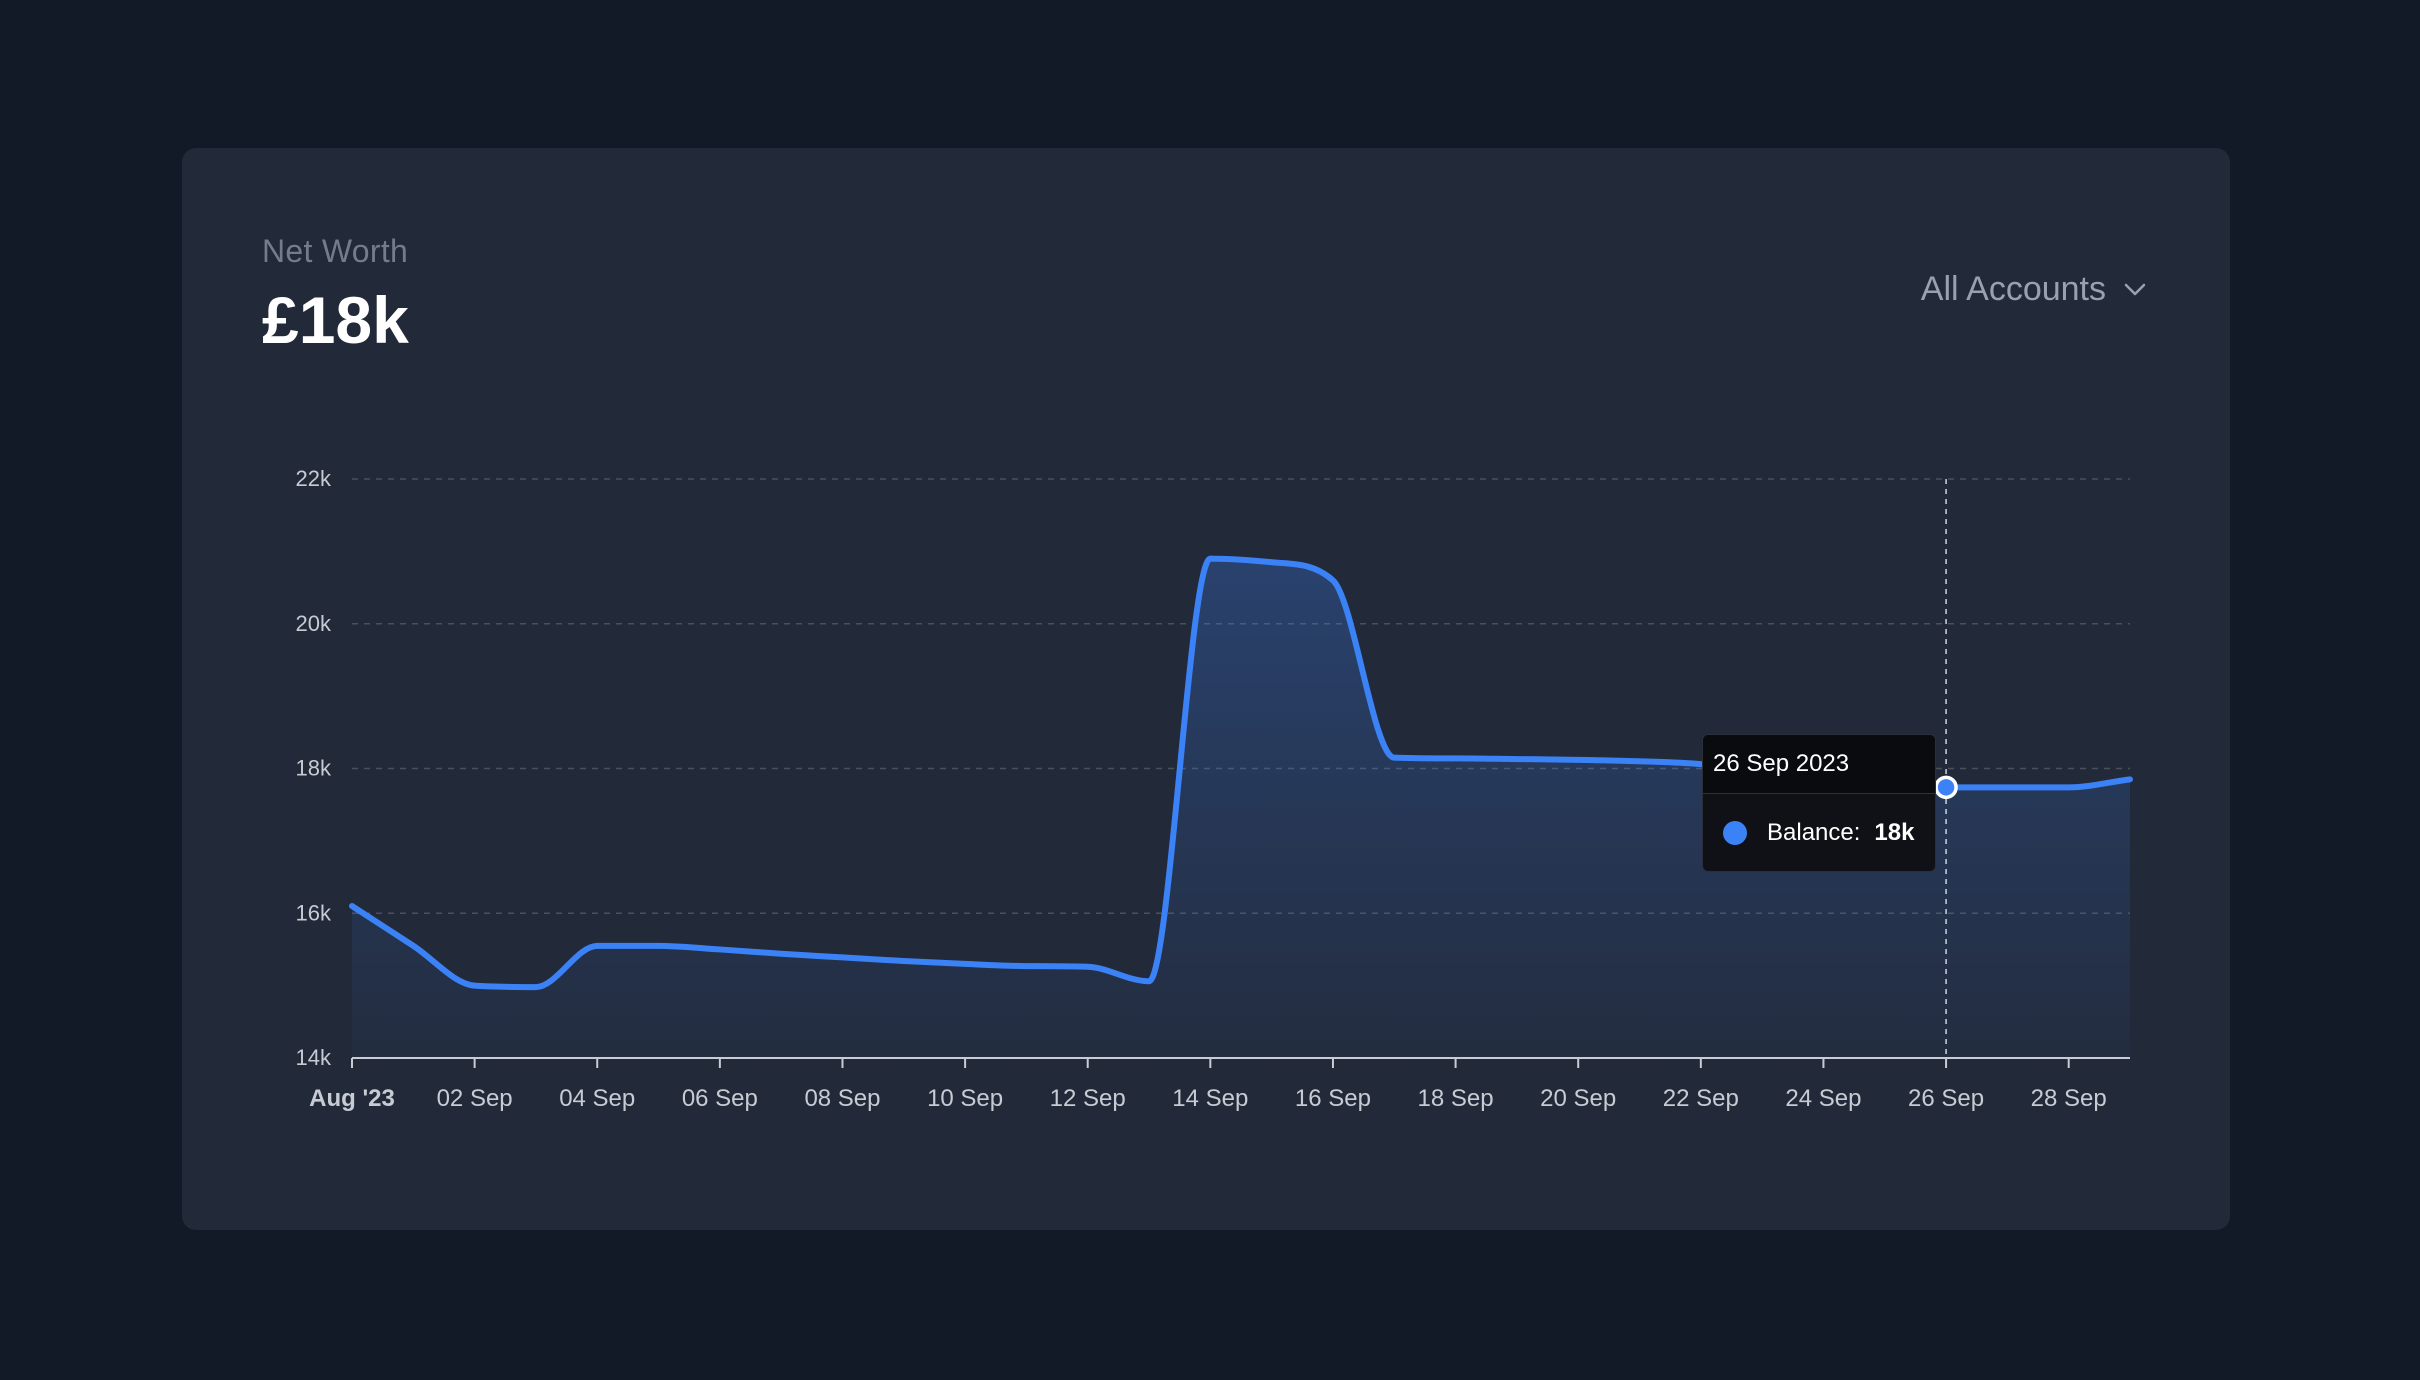  What do you see at coordinates (314, 1057) in the screenshot?
I see `y-tick-label: 14k` at bounding box center [314, 1057].